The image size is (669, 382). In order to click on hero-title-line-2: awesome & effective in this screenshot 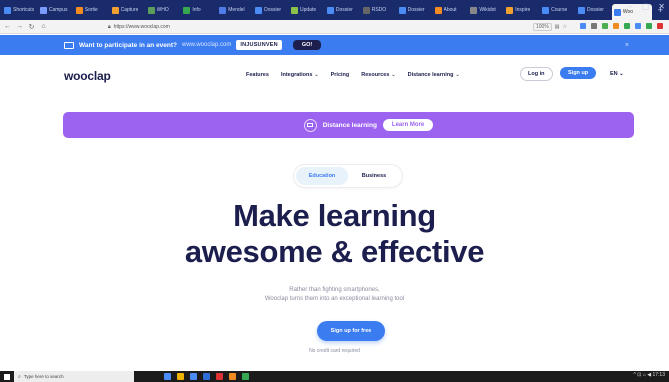, I will do `click(334, 251)`.